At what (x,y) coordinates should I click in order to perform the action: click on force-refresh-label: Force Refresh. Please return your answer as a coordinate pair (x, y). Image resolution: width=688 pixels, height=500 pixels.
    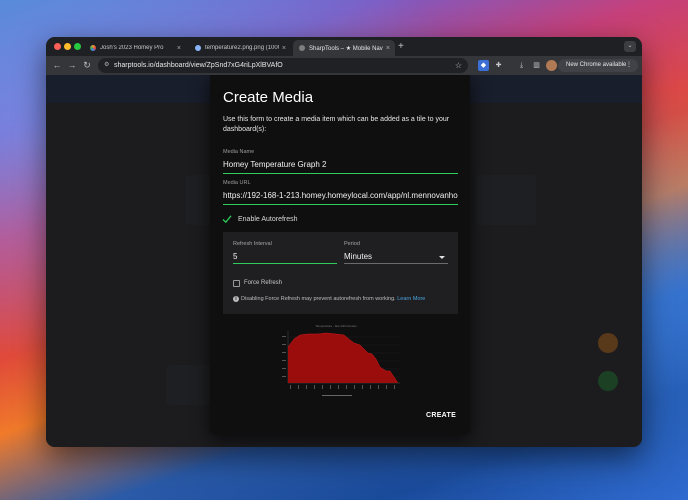
    Looking at the image, I should click on (263, 283).